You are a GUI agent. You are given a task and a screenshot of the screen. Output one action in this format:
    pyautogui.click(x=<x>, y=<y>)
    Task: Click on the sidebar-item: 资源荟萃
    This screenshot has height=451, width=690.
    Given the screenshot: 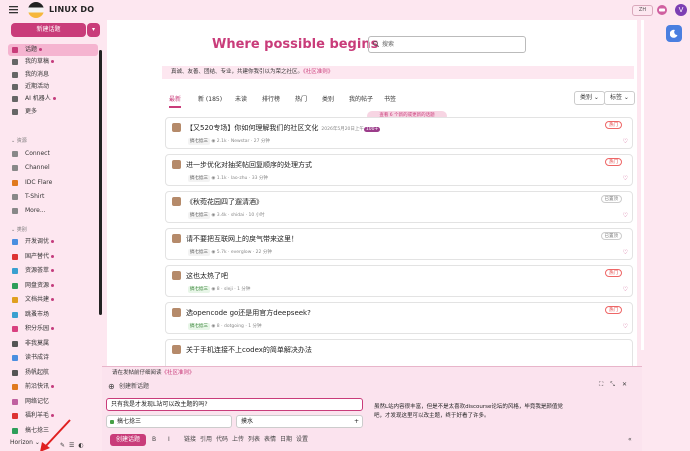 What is the action you would take?
    pyautogui.click(x=53, y=271)
    